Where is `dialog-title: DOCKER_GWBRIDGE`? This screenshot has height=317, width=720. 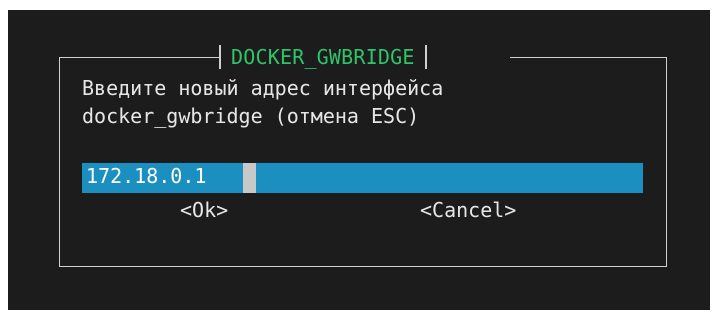
dialog-title: DOCKER_GWBRIDGE is located at coordinates (323, 57).